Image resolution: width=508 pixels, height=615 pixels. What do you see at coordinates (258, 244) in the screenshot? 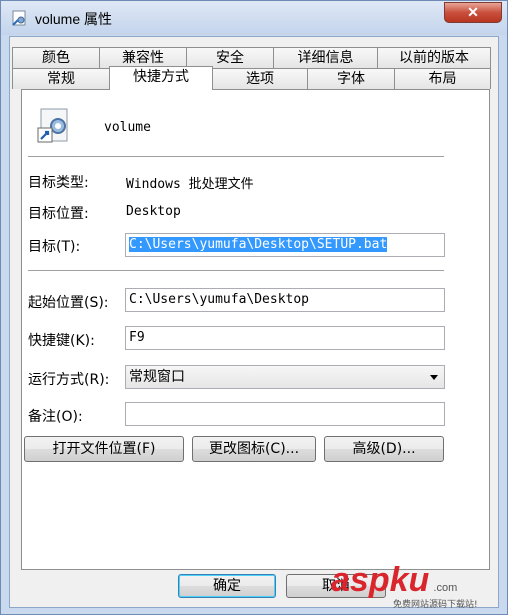
I see `target-input-value: C:\Users\yumufa\Desktop\SETUP.bat` at bounding box center [258, 244].